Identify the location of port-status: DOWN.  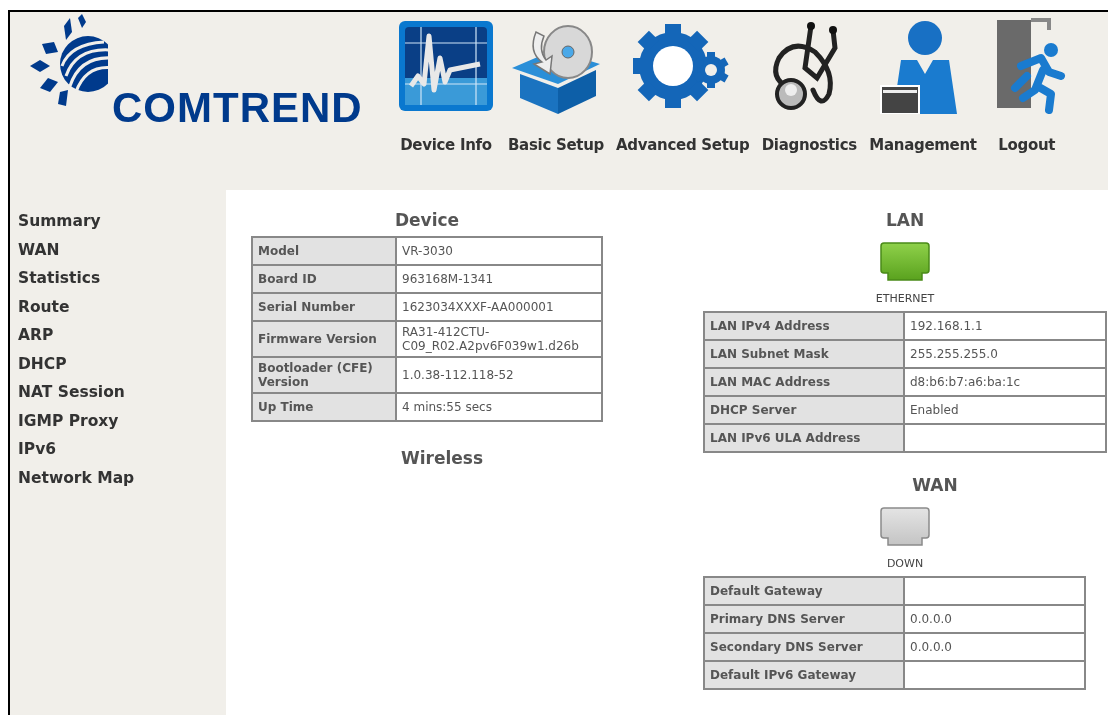
(905, 563).